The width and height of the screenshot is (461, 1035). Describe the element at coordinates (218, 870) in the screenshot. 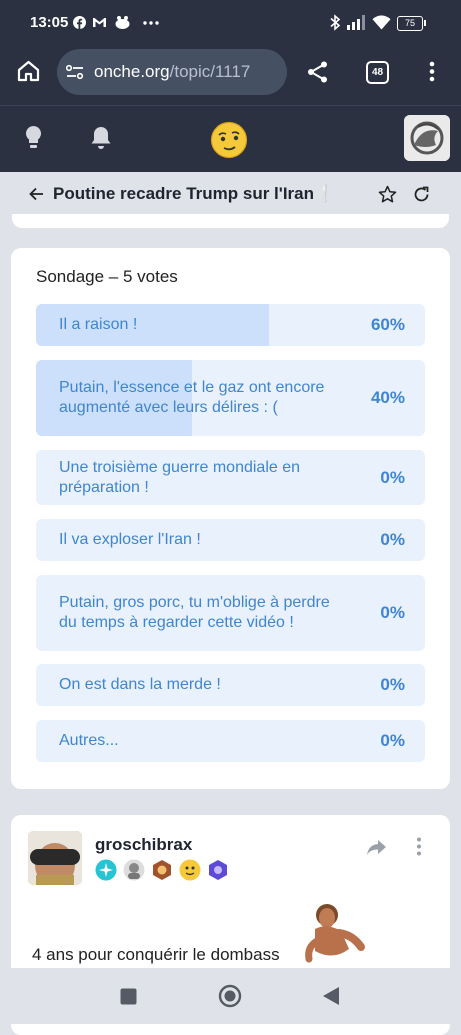

I see `badge-planet-icon` at that location.